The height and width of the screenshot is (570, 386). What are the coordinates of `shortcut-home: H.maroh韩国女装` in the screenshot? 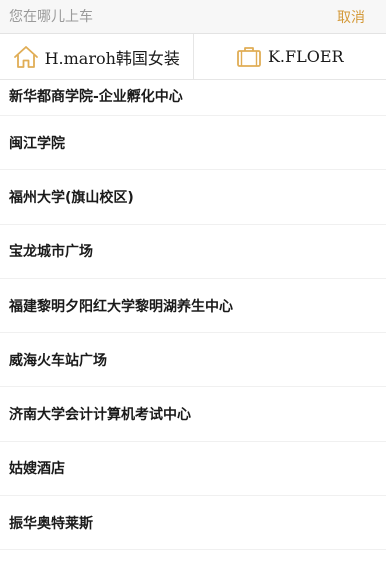 It's located at (96, 56).